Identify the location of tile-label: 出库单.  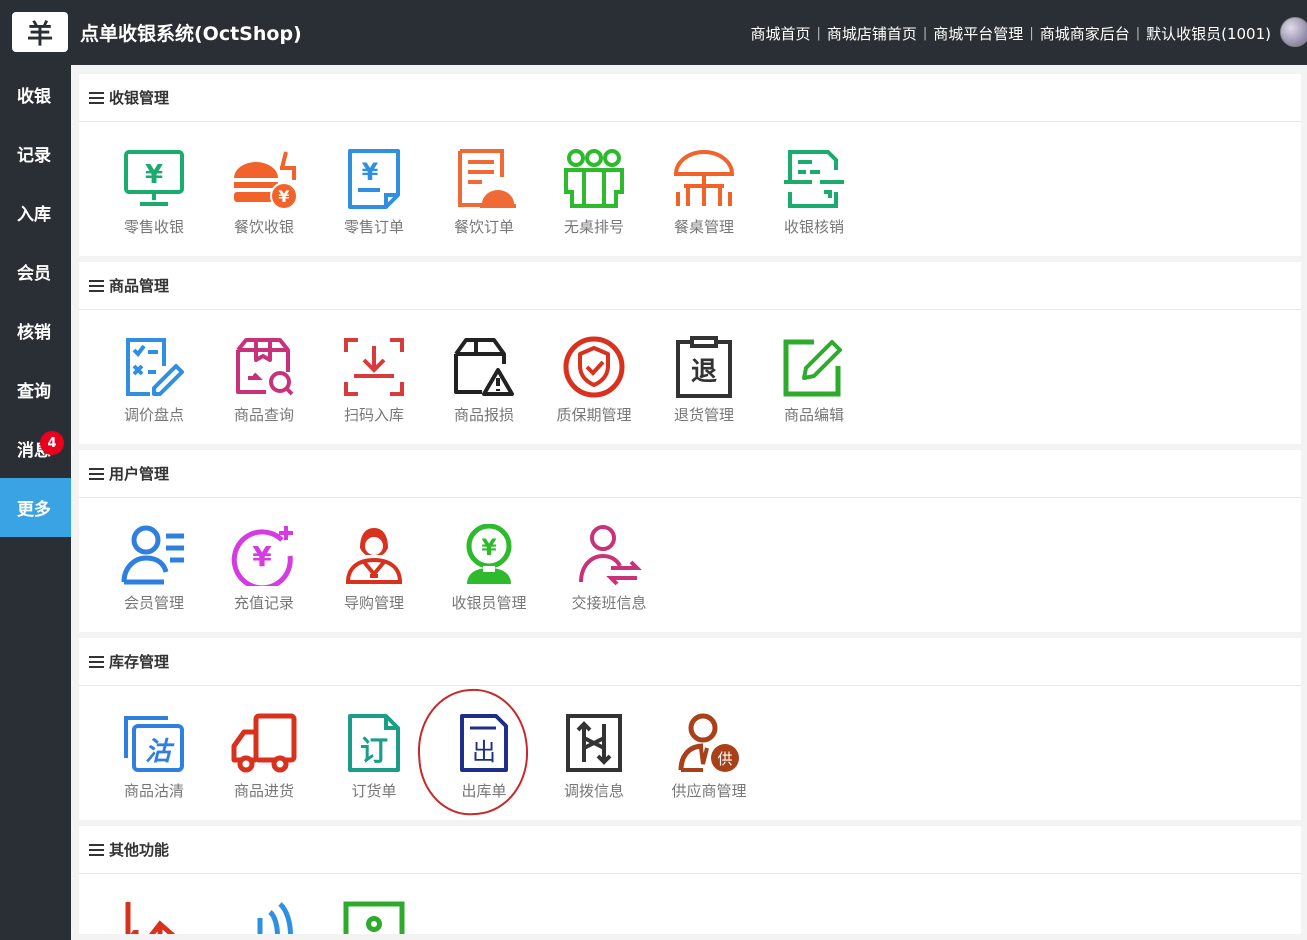
(484, 791).